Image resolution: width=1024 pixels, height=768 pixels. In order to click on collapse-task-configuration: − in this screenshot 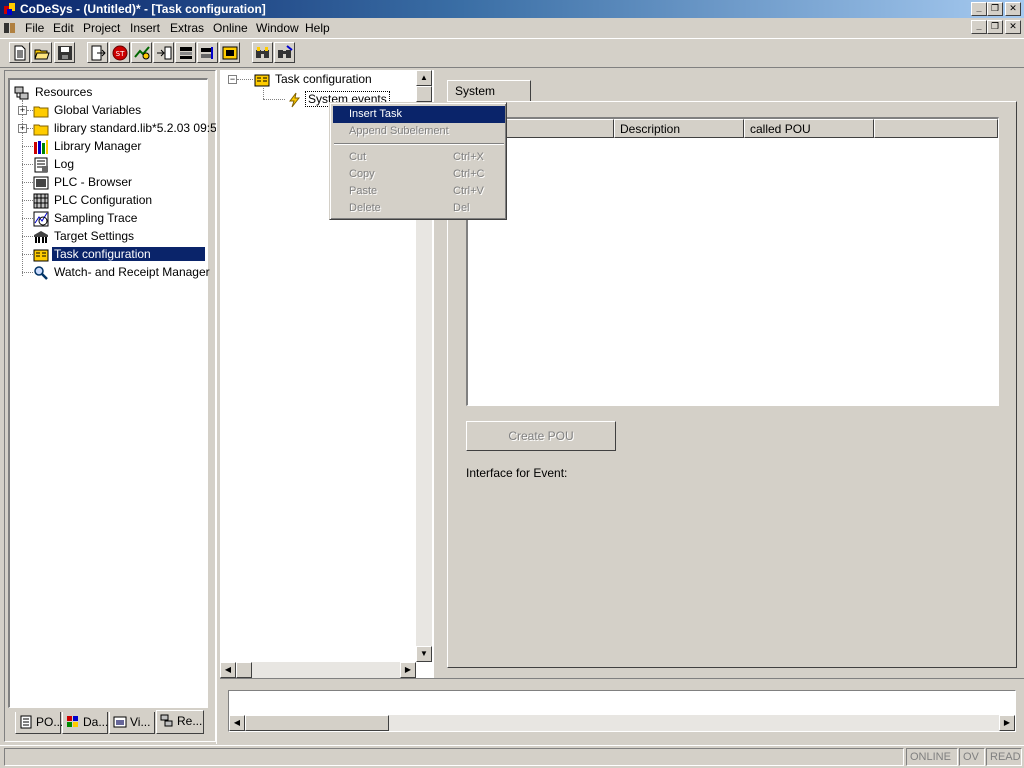, I will do `click(232, 79)`.